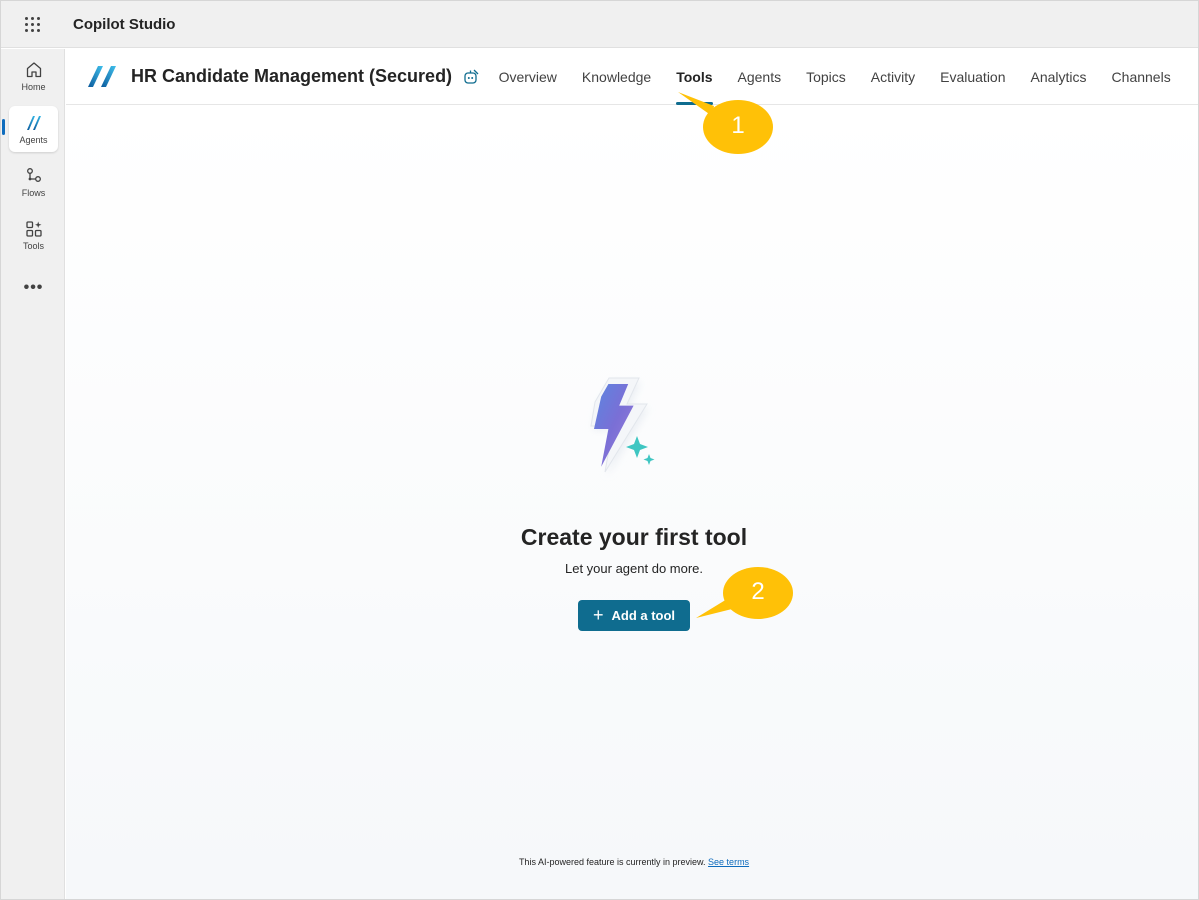  What do you see at coordinates (33, 123) in the screenshot?
I see `agents-icon` at bounding box center [33, 123].